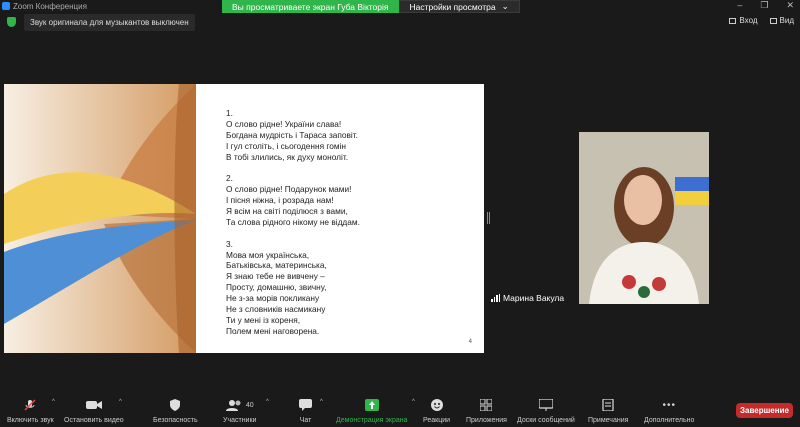 The width and height of the screenshot is (800, 427). Describe the element at coordinates (372, 411) in the screenshot. I see `share-screen-button: Демонстрация экрана` at that location.